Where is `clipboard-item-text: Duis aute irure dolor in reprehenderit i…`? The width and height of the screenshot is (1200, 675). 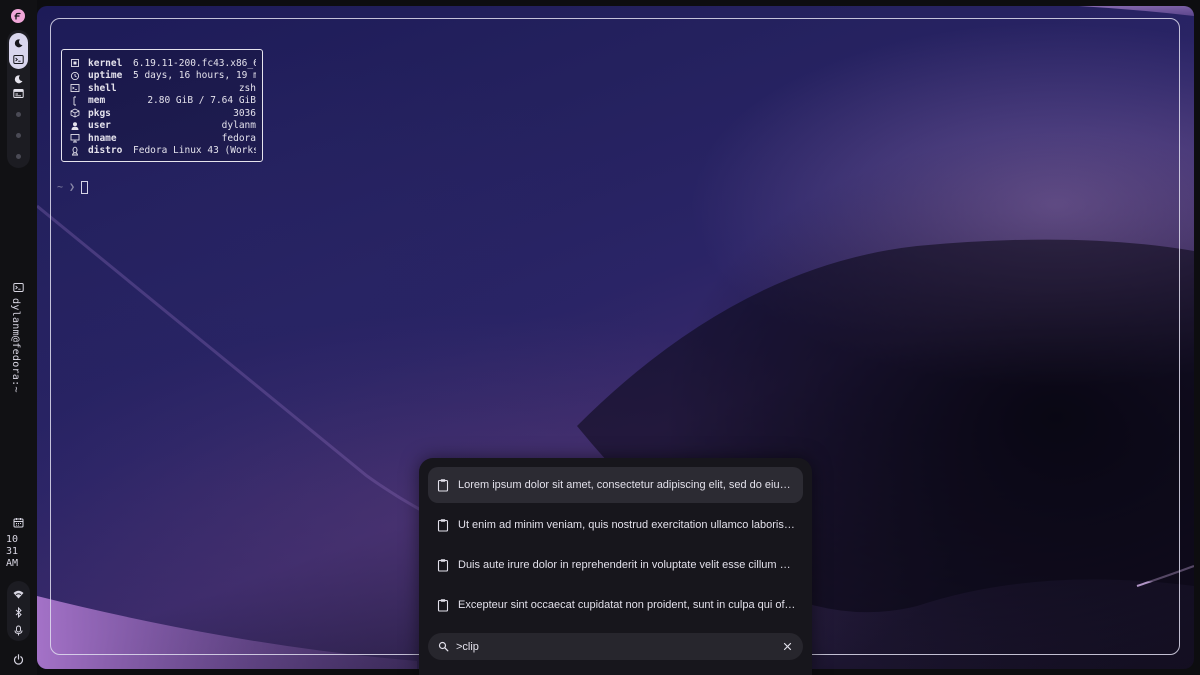
clipboard-item-text: Duis aute irure dolor in reprehenderit i… is located at coordinates (627, 565).